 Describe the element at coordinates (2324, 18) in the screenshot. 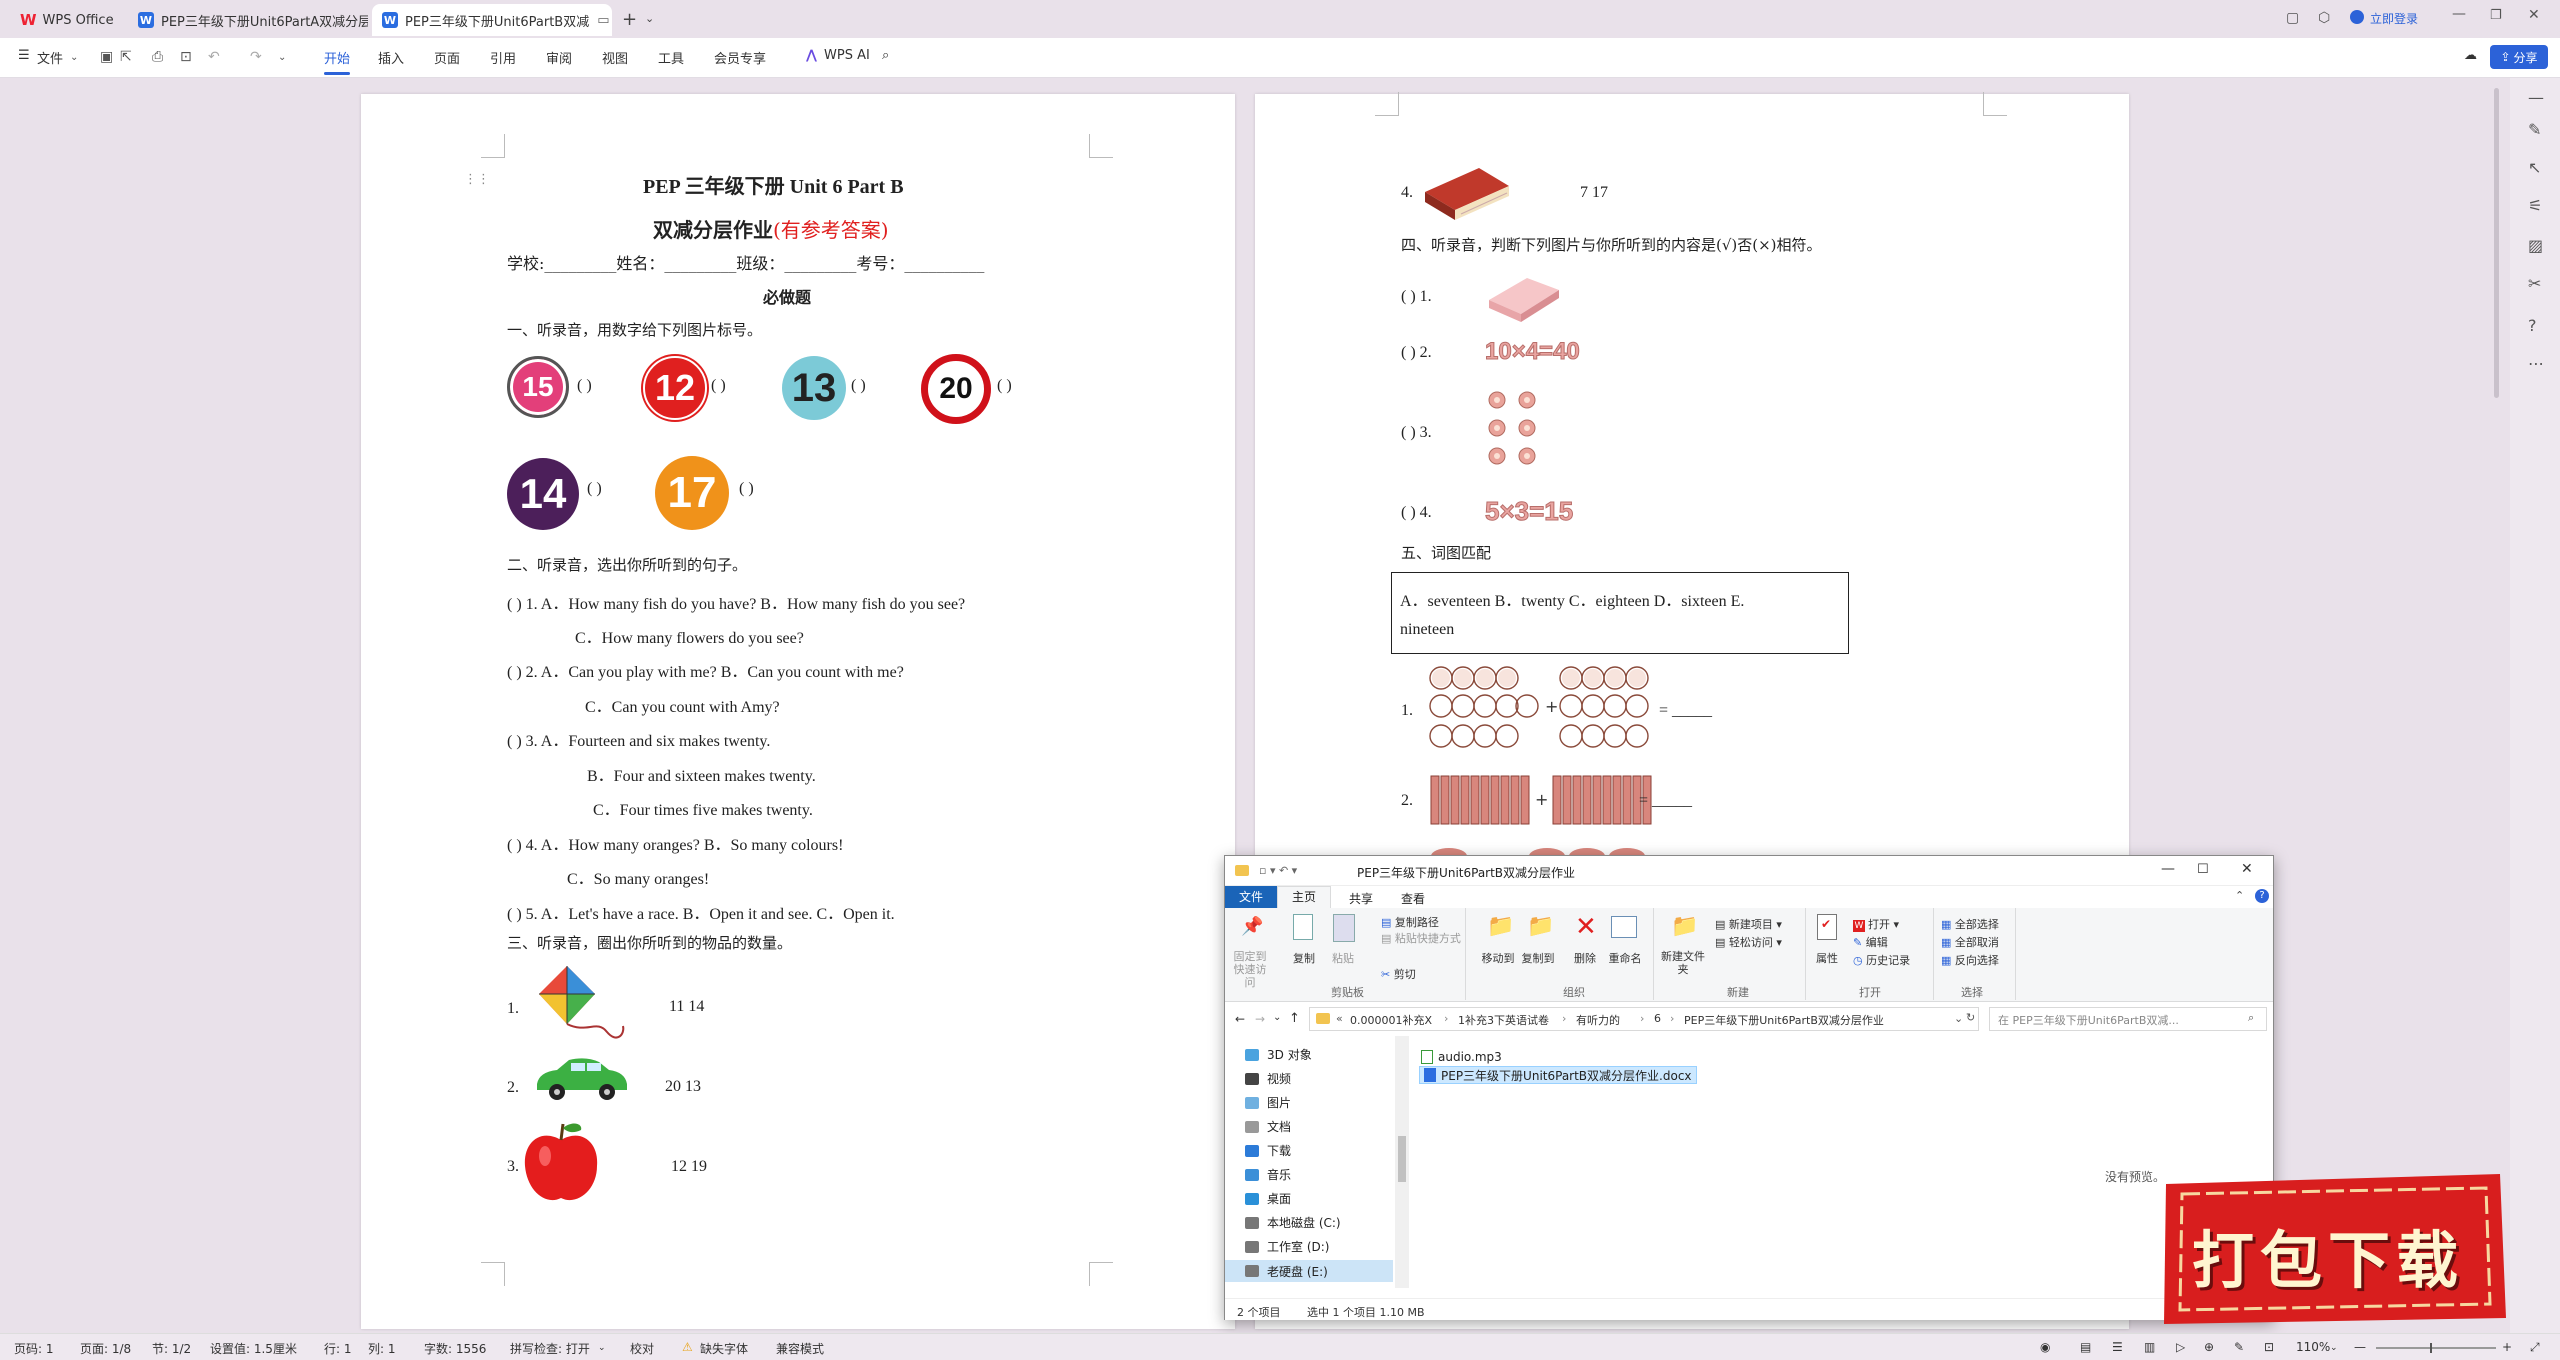

I see `cube-icon: ⬡` at that location.